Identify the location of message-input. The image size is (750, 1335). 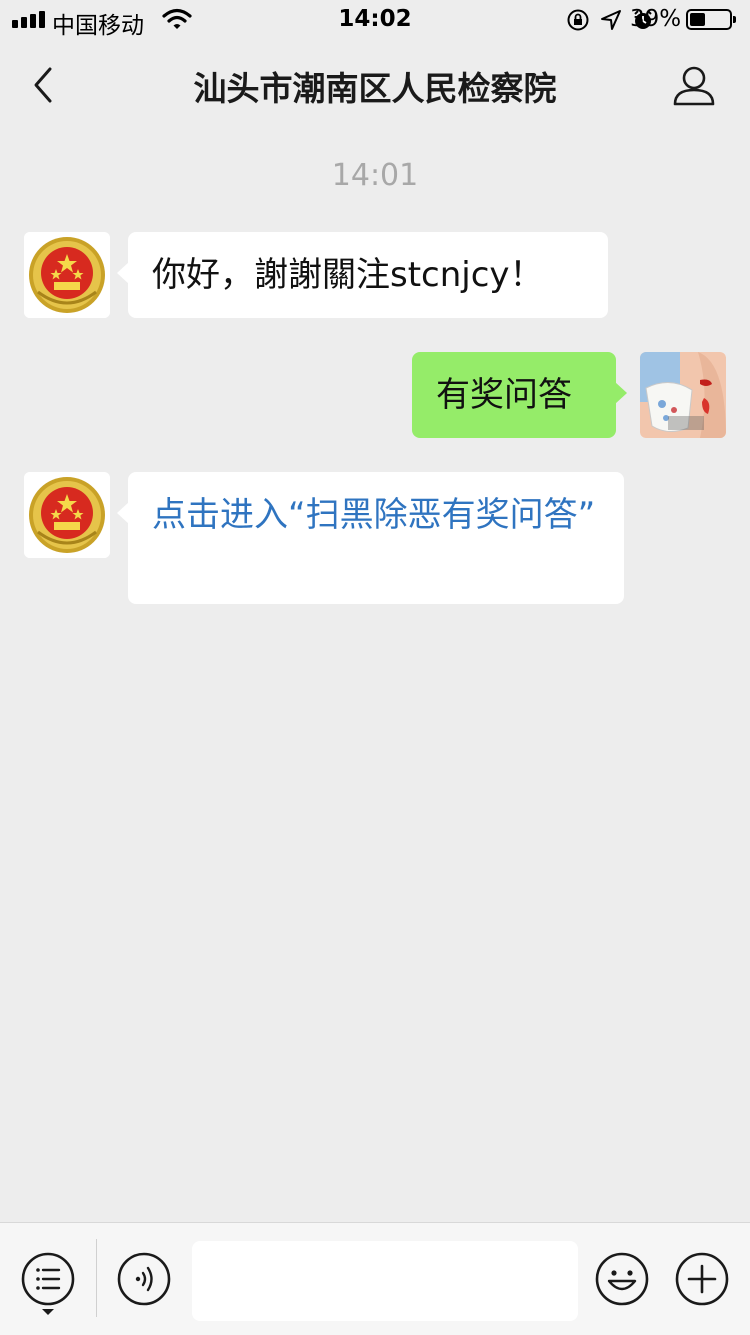
(385, 1281).